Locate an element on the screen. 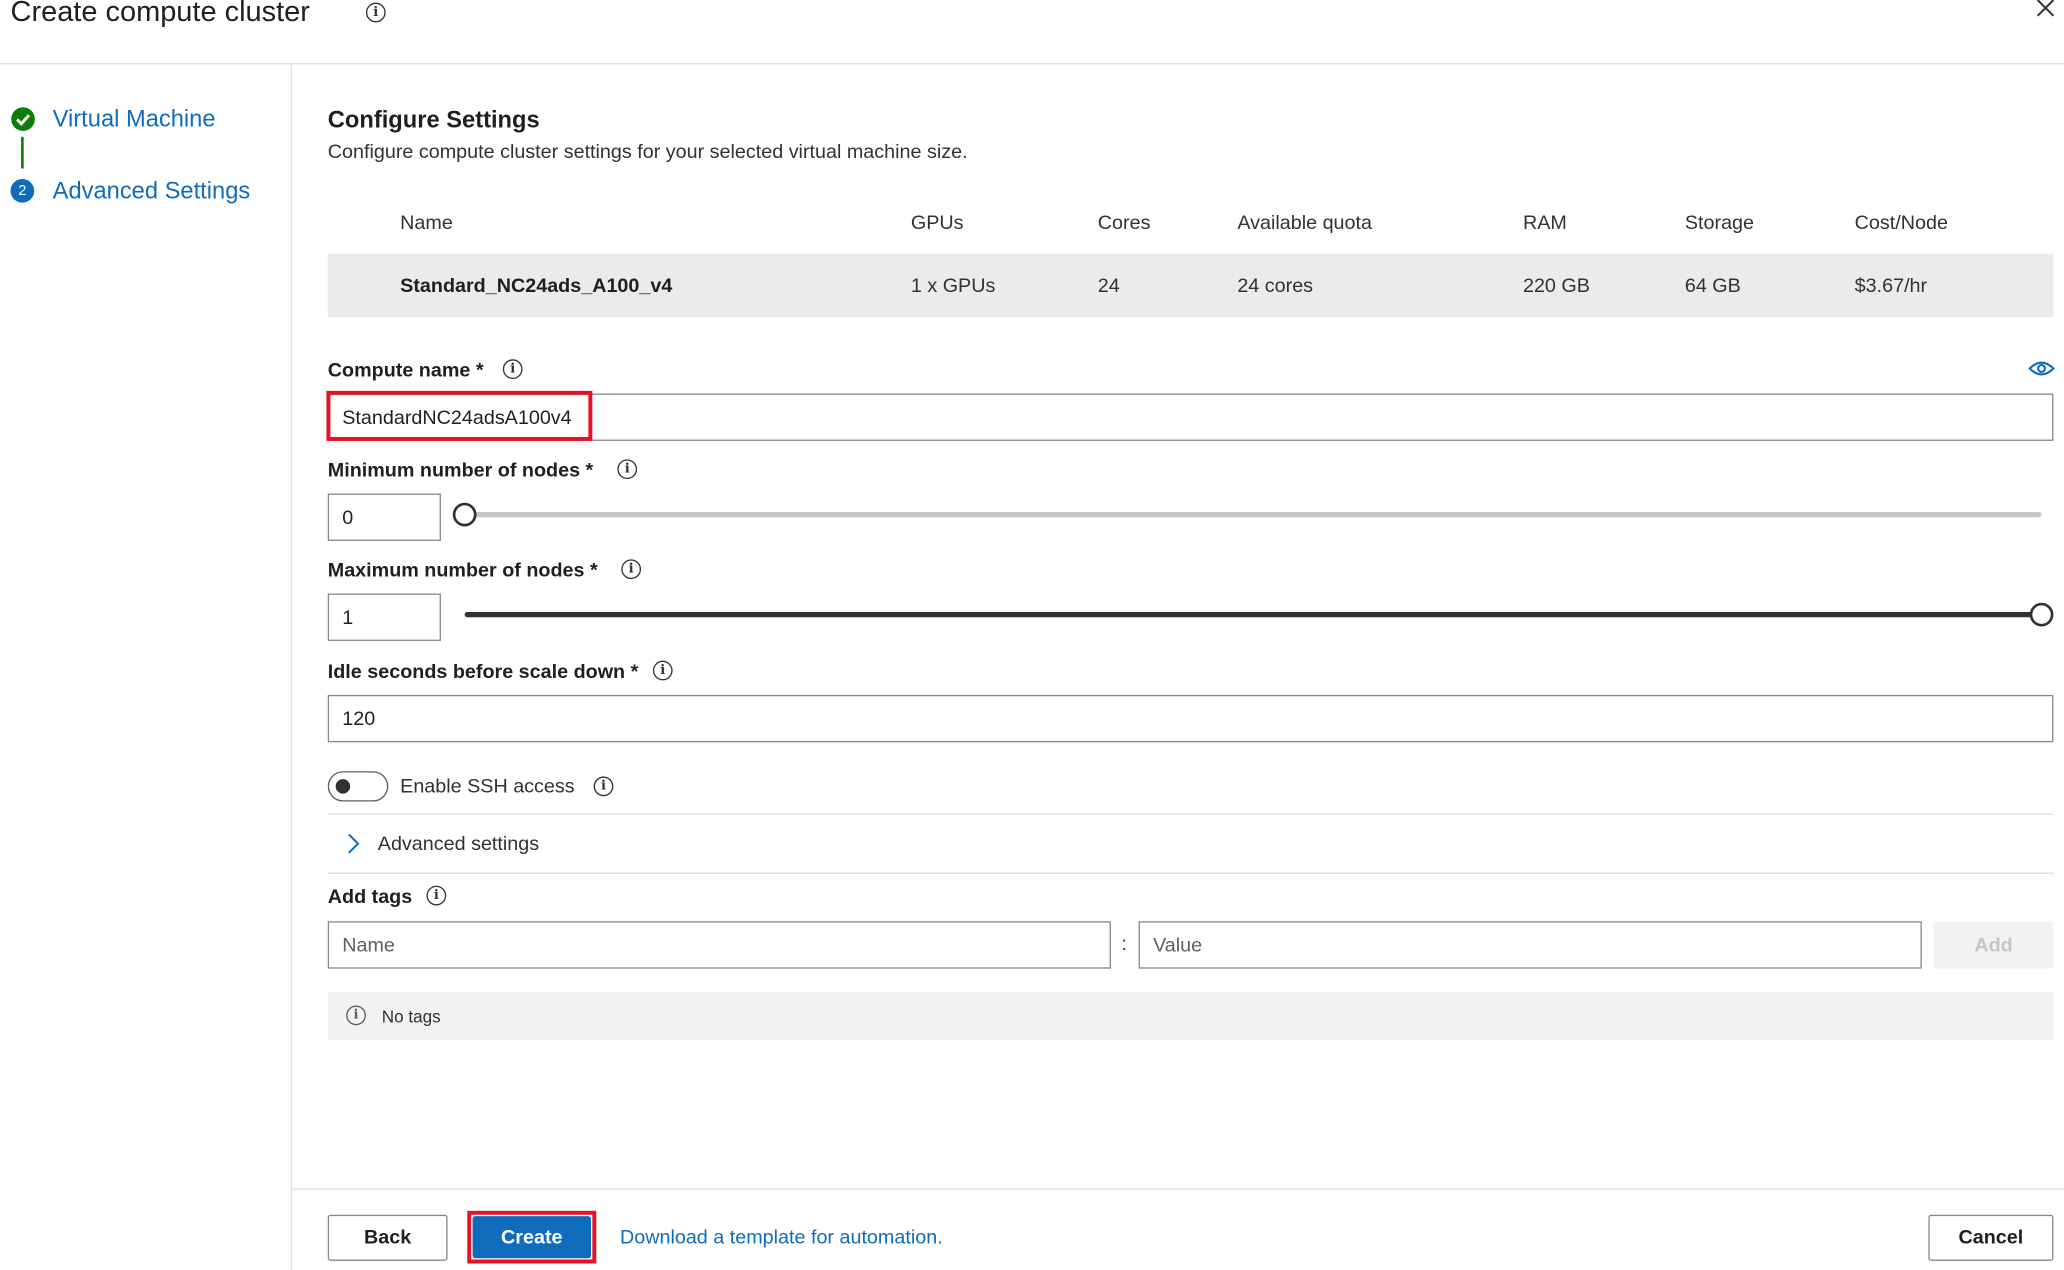  no-tags-banner is located at coordinates (1190, 1016).